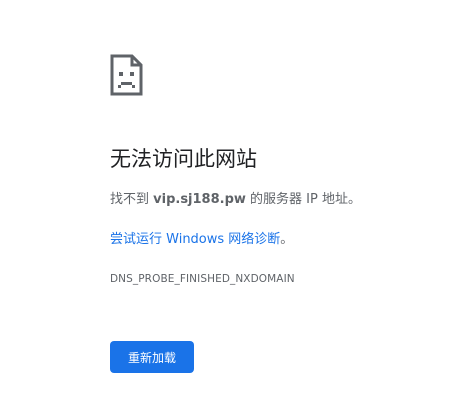  What do you see at coordinates (202, 279) in the screenshot?
I see `error-code: DNS_PROBE_FINISHED_NXDOMAIN` at bounding box center [202, 279].